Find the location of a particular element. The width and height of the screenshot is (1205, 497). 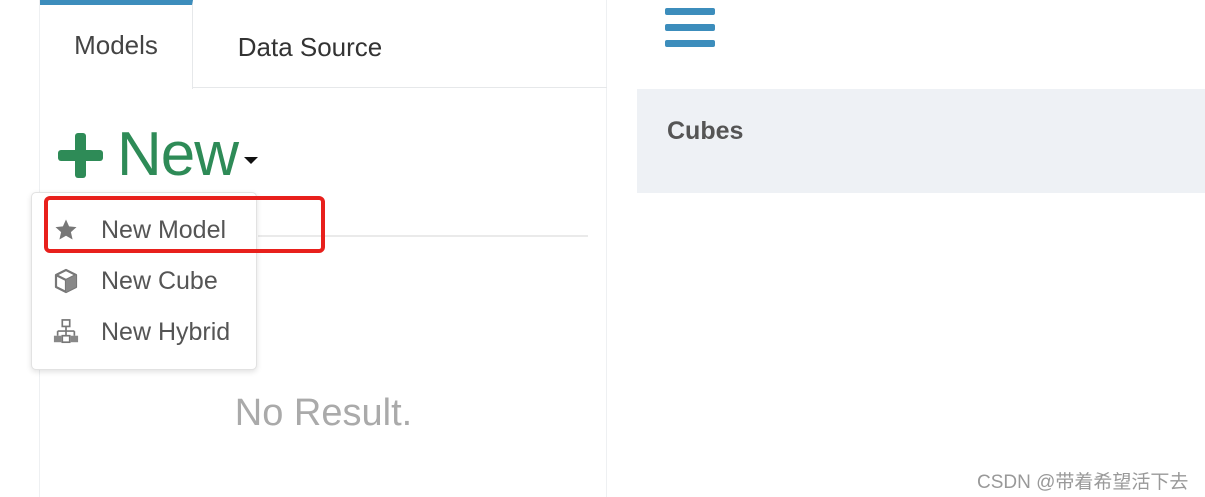

tab-bar: Models Data Source is located at coordinates (323, 44).